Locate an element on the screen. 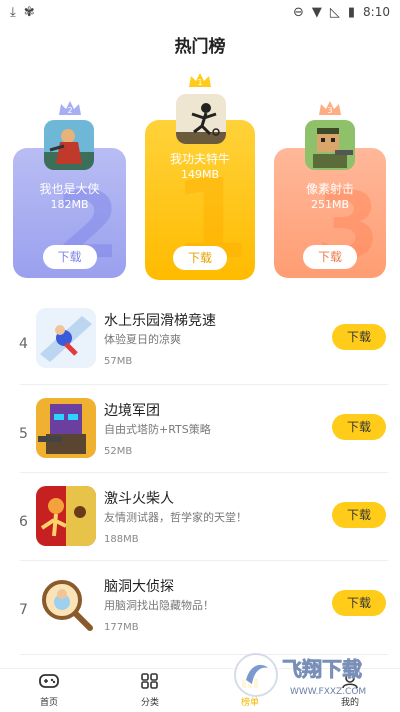 Image resolution: width=400 pixels, height=712 pixels. nav-item-home: 首页 is located at coordinates (49, 690).